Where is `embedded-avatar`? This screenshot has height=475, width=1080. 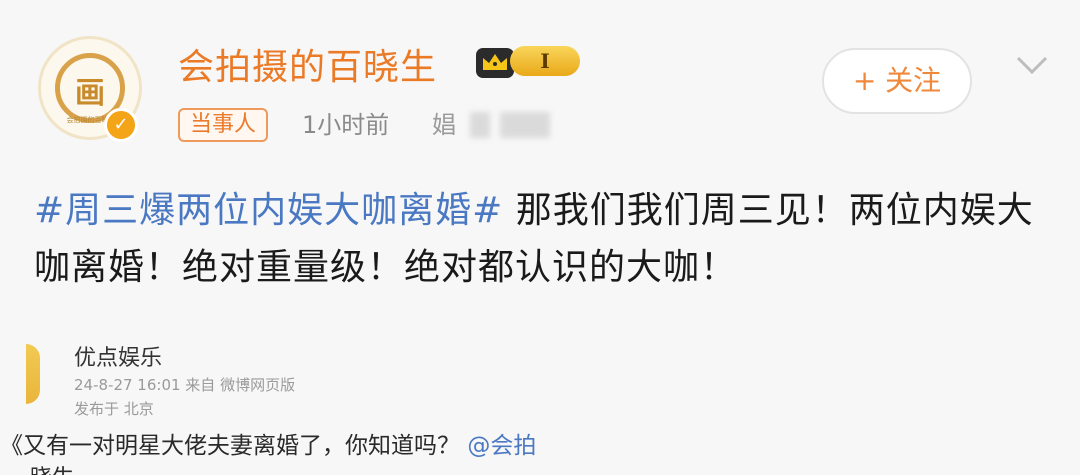 embedded-avatar is located at coordinates (33, 374).